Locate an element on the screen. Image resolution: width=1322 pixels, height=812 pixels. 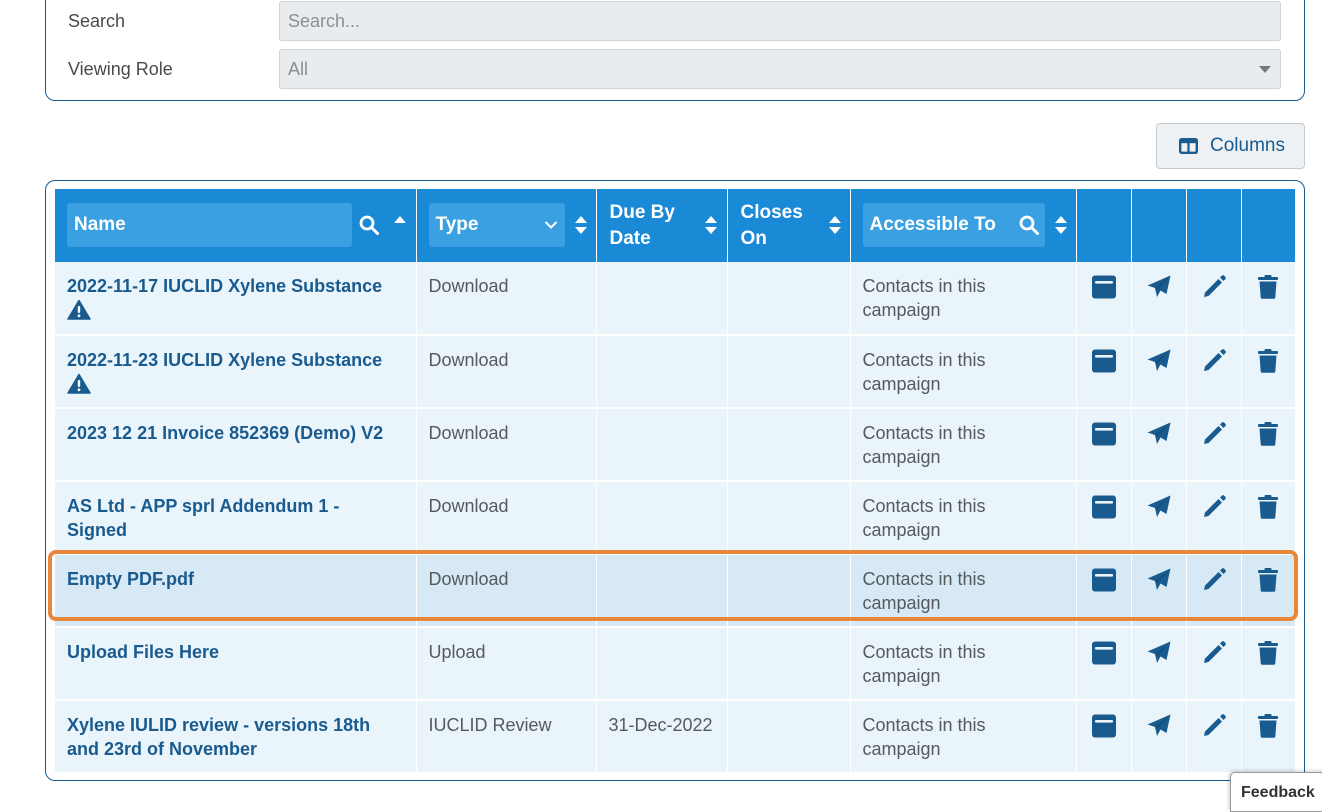
caret-down-icon is located at coordinates (1265, 69).